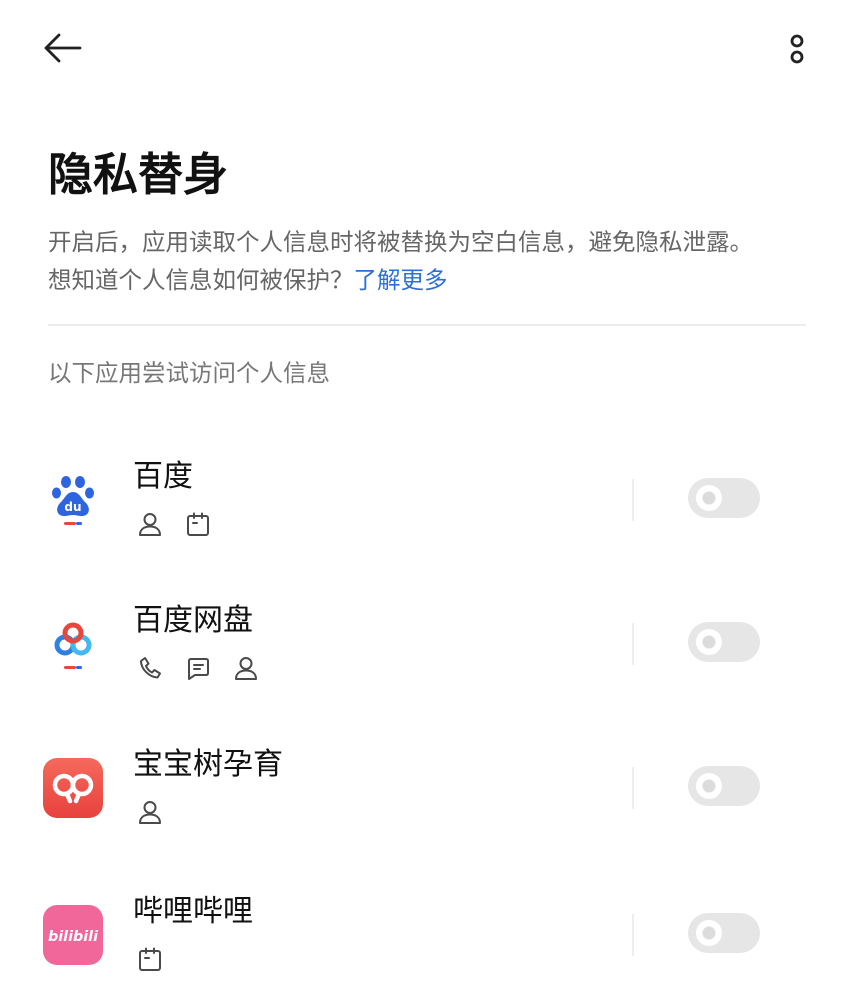 Image resolution: width=851 pixels, height=1000 pixels. I want to click on section-label: 以下应用尝试访问个人信息, so click(189, 373).